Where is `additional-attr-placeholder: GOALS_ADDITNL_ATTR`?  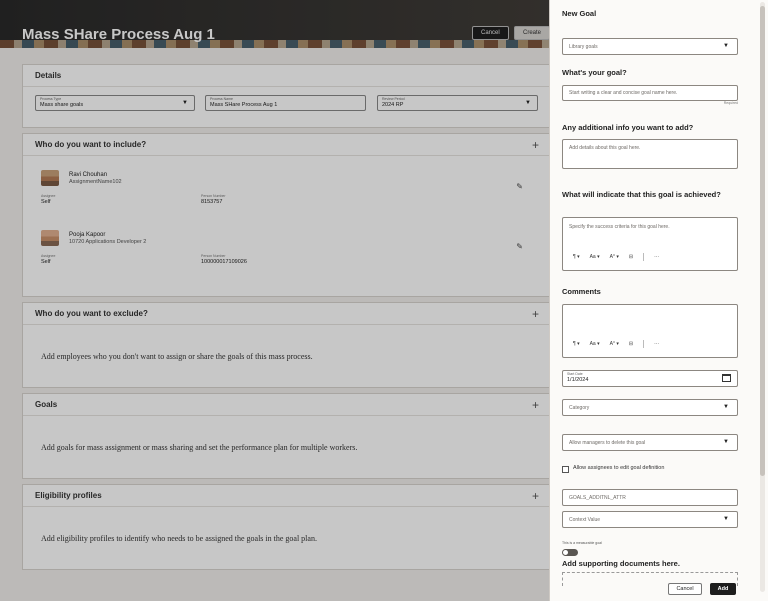 additional-attr-placeholder: GOALS_ADDITNL_ATTR is located at coordinates (597, 498).